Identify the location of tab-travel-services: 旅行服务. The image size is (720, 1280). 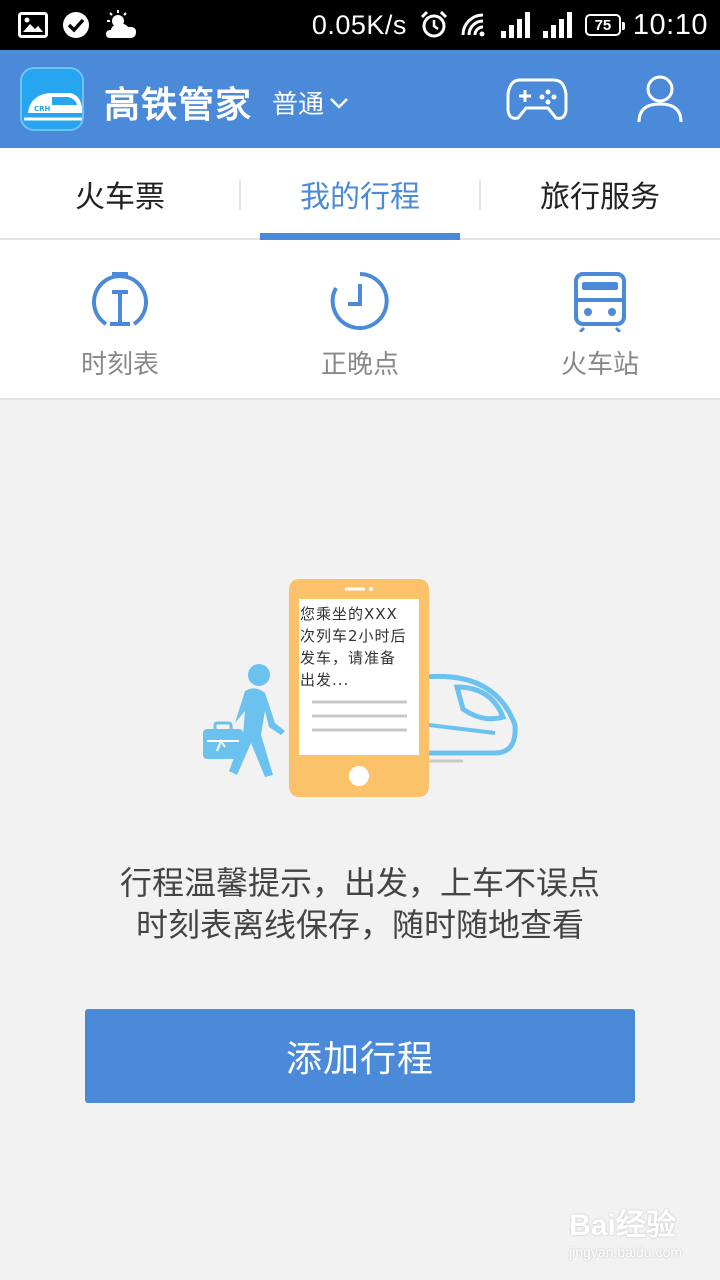
(600, 194).